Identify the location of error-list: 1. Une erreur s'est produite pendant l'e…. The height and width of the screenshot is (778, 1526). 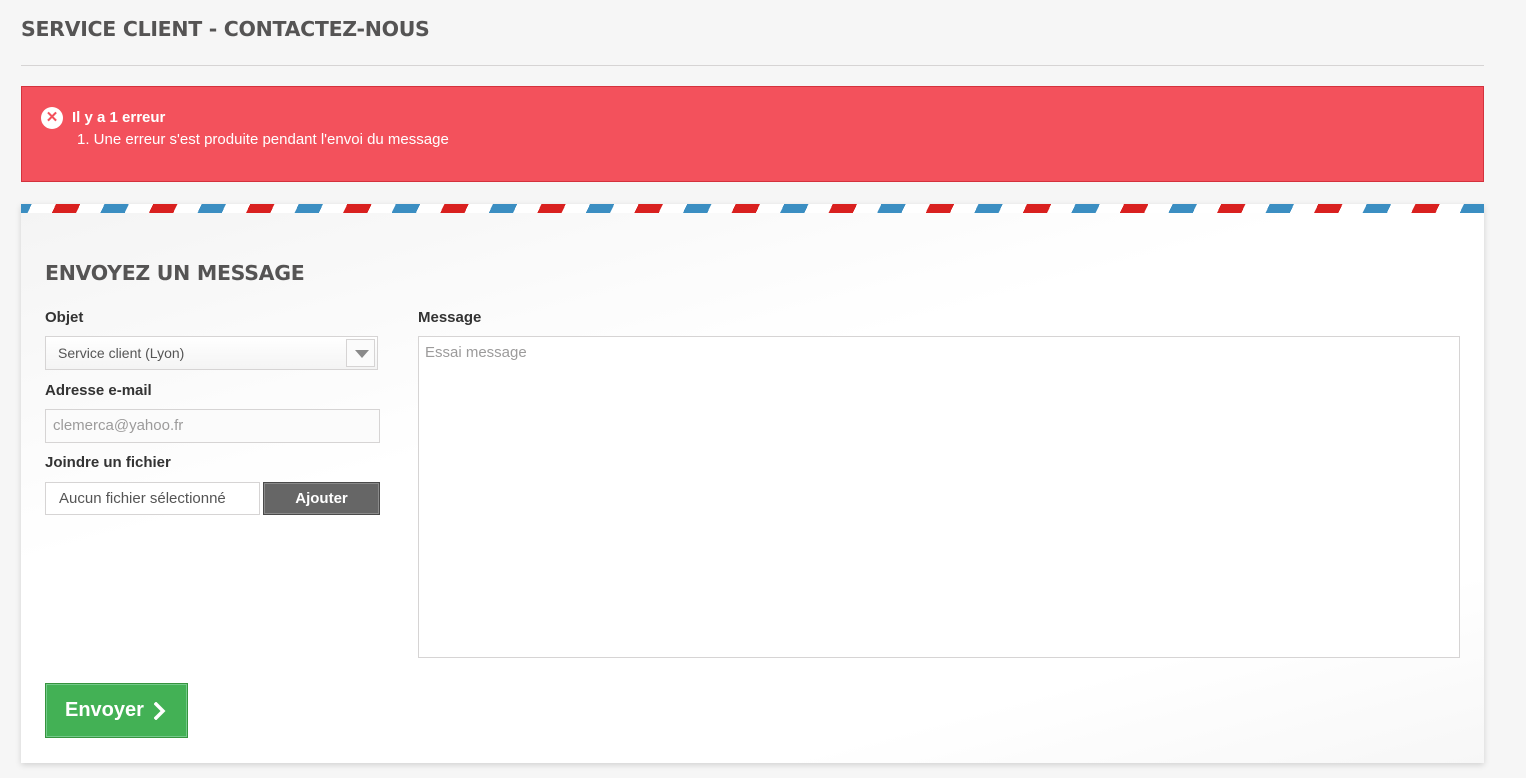
(263, 139).